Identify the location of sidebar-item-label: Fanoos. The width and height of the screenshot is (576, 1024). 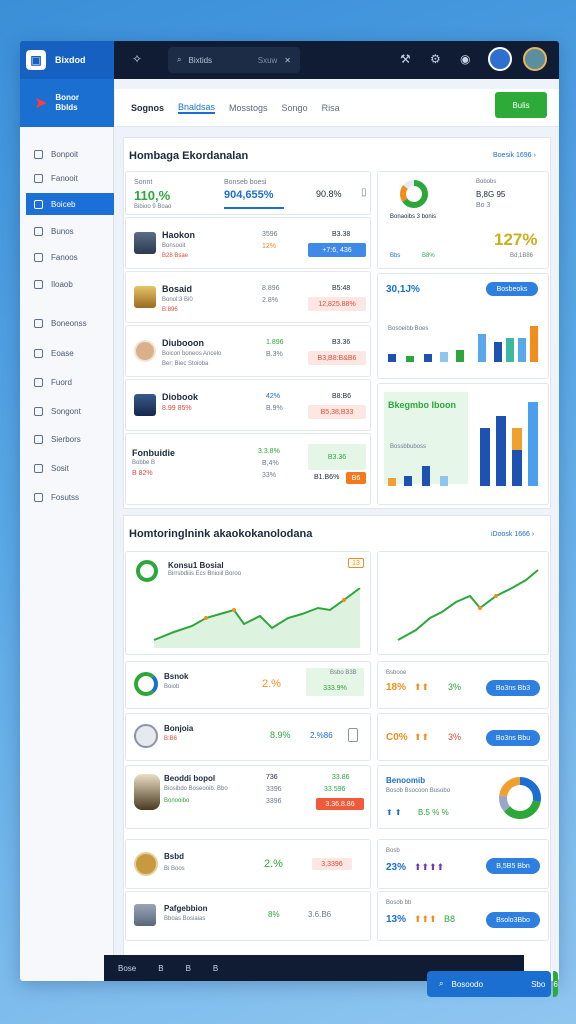
(64, 257).